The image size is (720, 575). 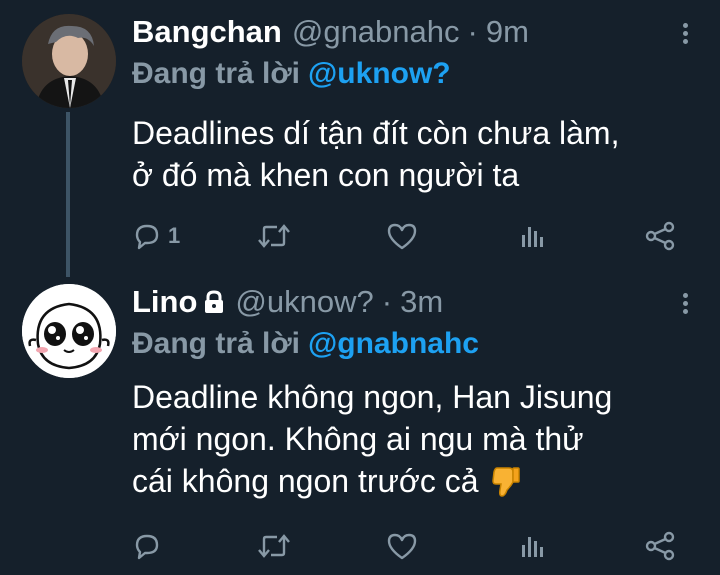 I want to click on action-bar: 1, so click(x=412, y=236).